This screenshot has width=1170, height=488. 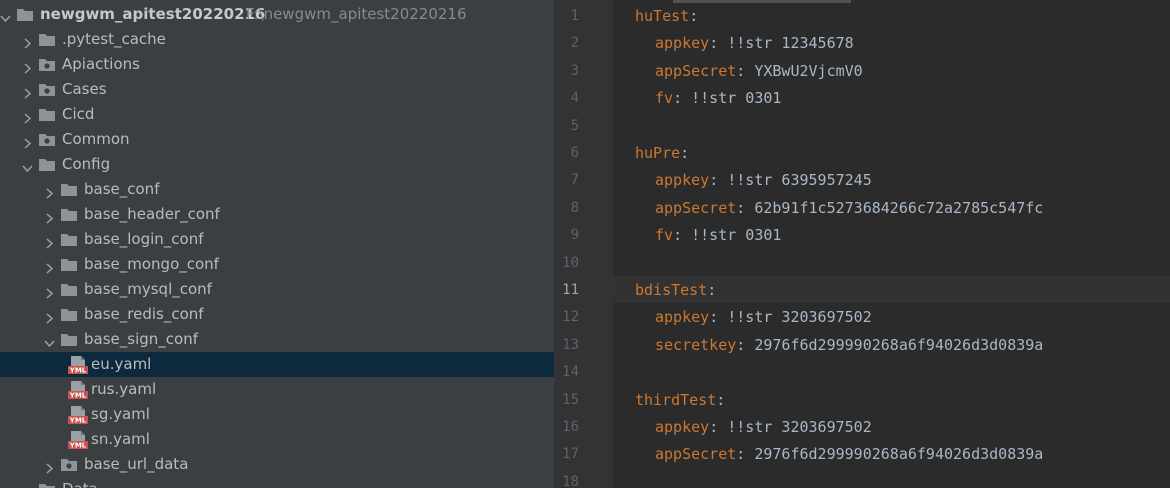 I want to click on yaml-file-icon: YML, so click(x=78, y=440).